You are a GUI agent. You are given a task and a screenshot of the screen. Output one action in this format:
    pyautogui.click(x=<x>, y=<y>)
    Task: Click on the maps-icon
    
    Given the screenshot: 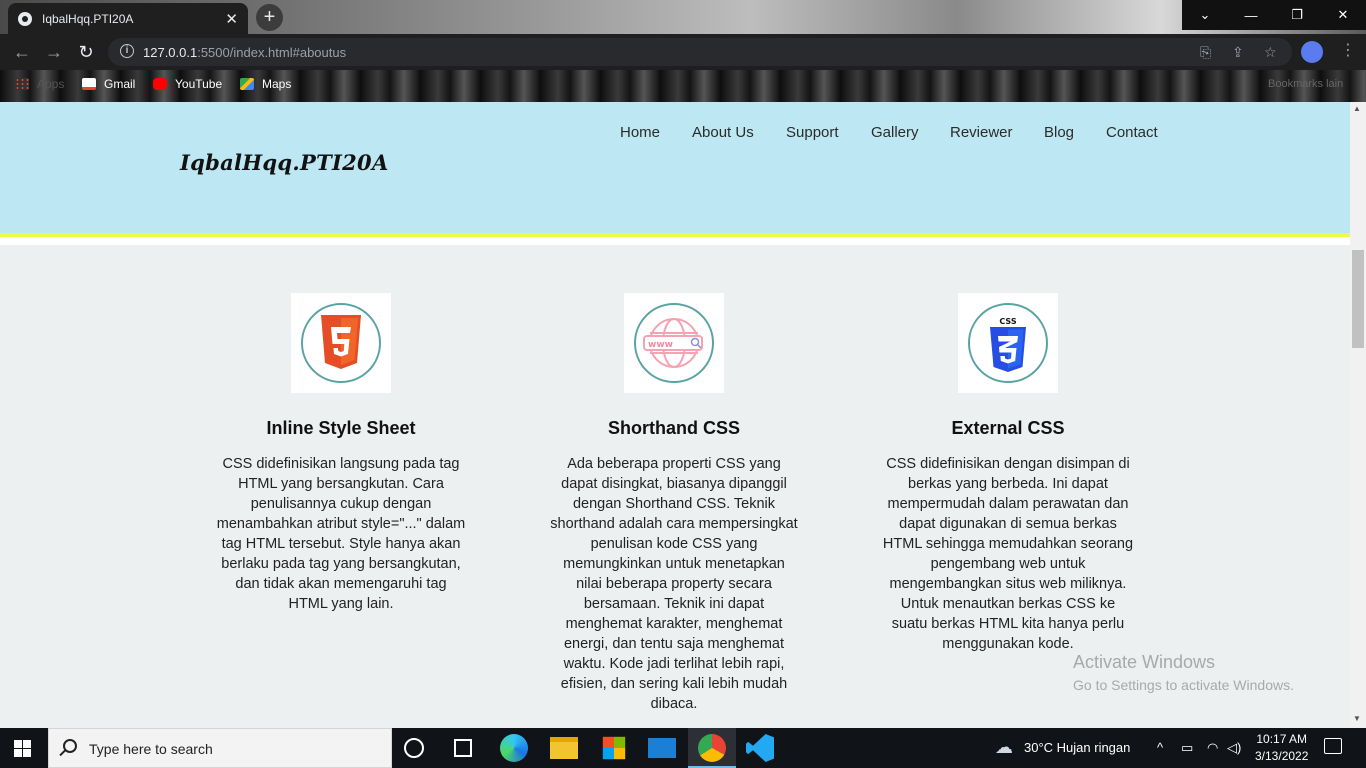 What is the action you would take?
    pyautogui.click(x=247, y=84)
    